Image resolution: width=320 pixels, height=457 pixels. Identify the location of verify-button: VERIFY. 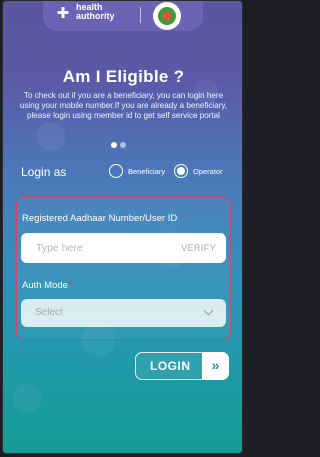
(198, 248).